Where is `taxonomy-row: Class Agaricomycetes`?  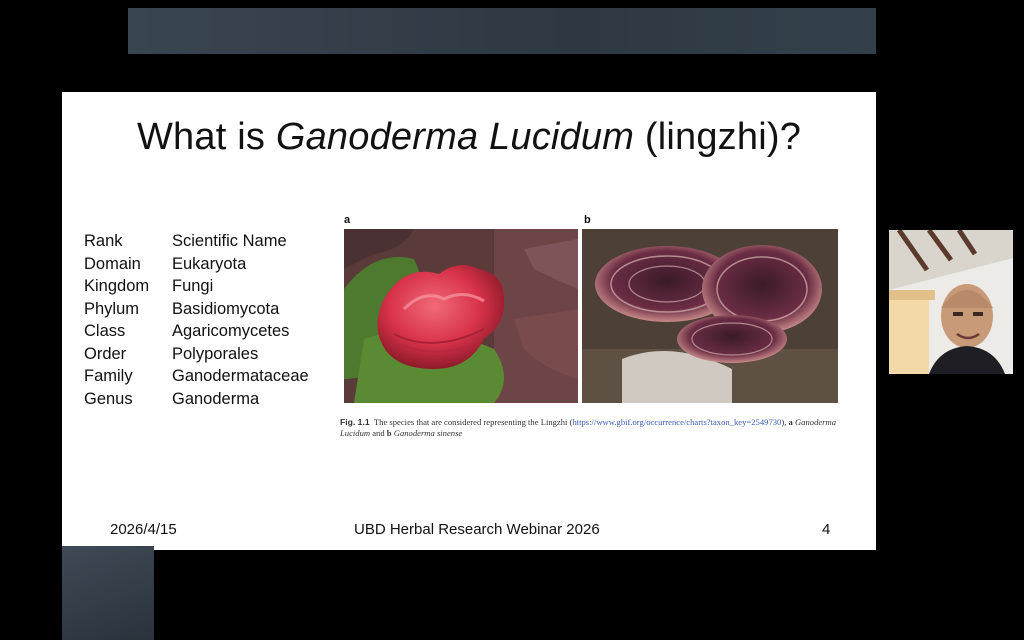
taxonomy-row: Class Agaricomycetes is located at coordinates (187, 331).